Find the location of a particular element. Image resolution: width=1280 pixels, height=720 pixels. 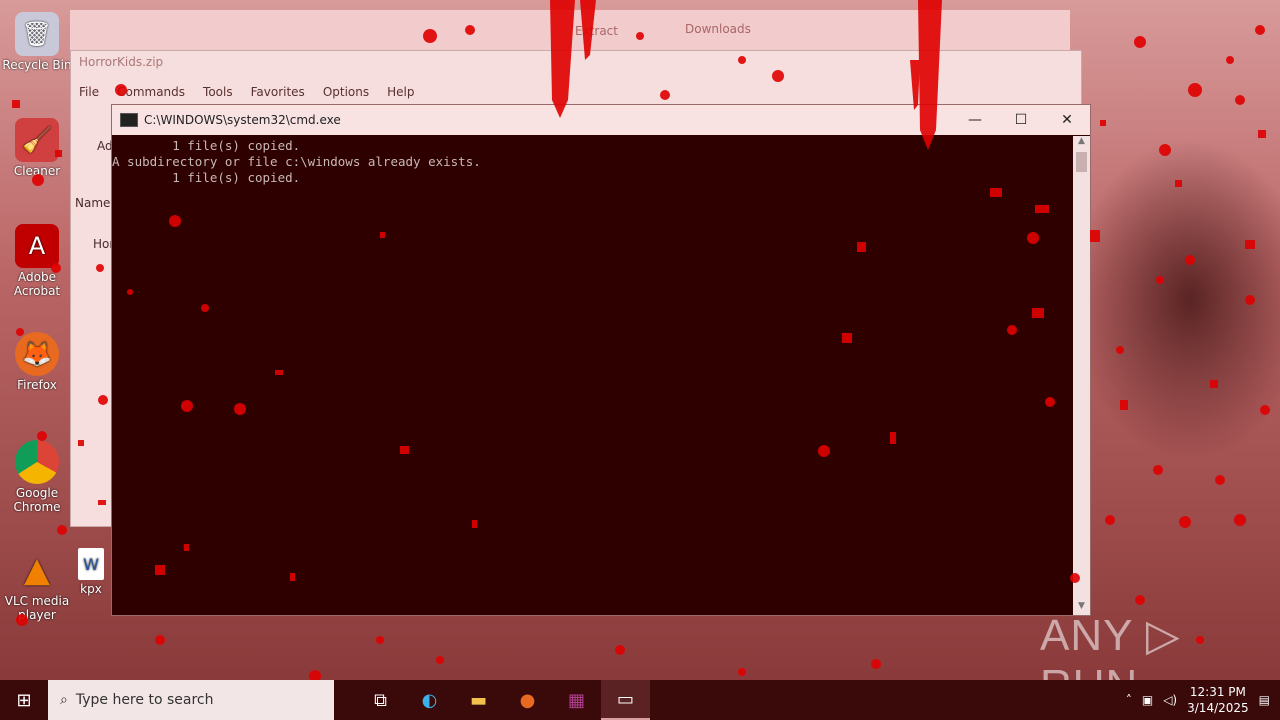

desktop-icon-recycle-bin: 🗑 Recycle Bin is located at coordinates (37, 42).